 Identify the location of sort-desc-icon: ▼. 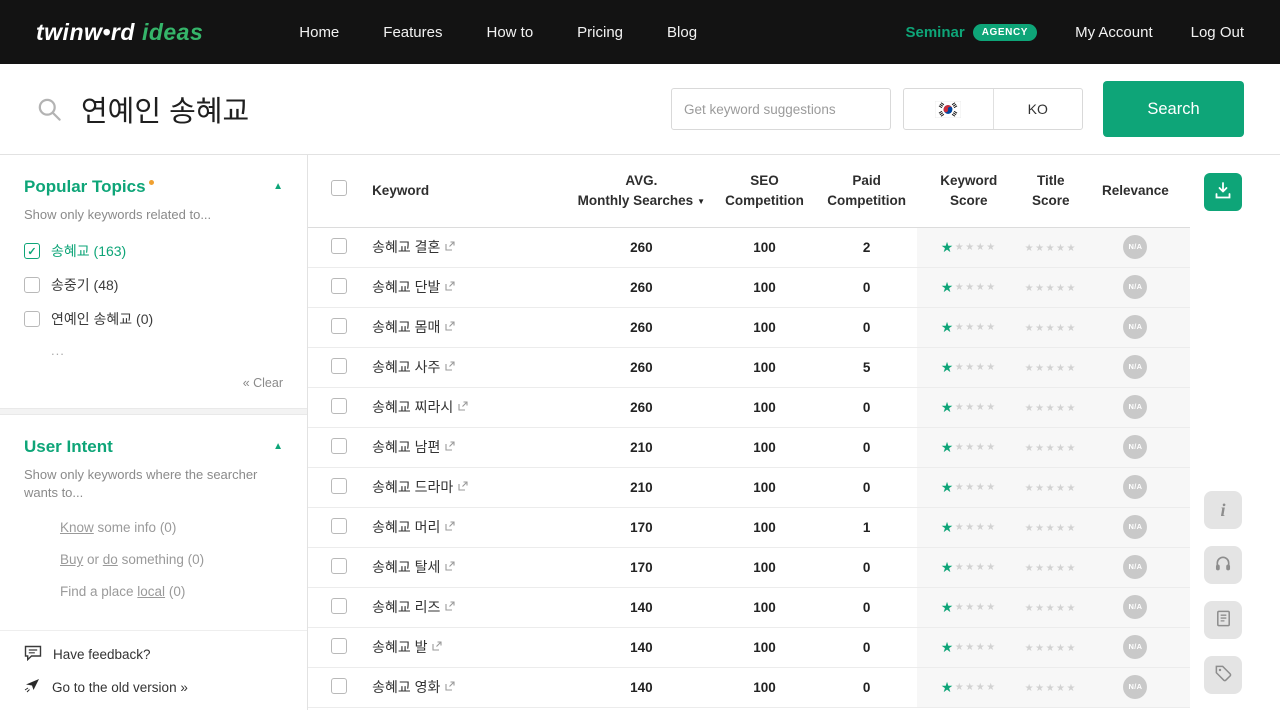
(701, 201).